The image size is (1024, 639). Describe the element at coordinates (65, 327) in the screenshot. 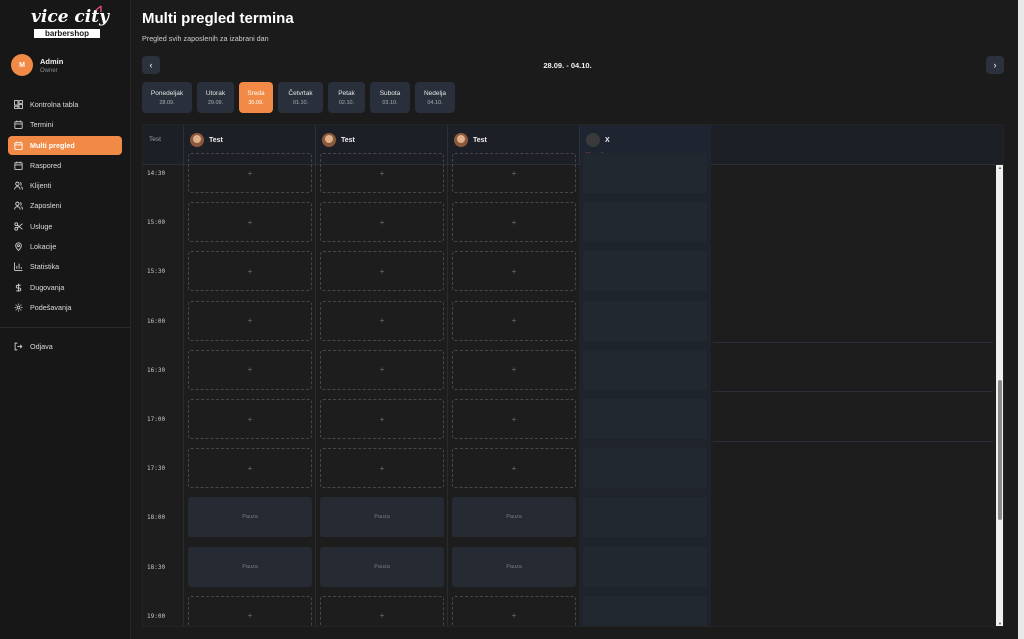

I see `sidebar-divider` at that location.